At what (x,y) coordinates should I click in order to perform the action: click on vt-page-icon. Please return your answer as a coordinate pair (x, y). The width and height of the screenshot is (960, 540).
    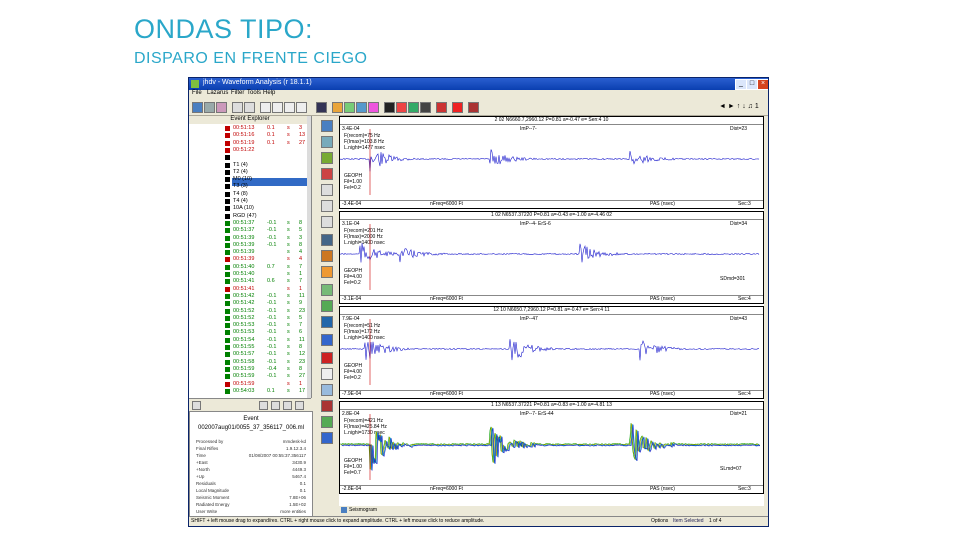
    Looking at the image, I should click on (327, 190).